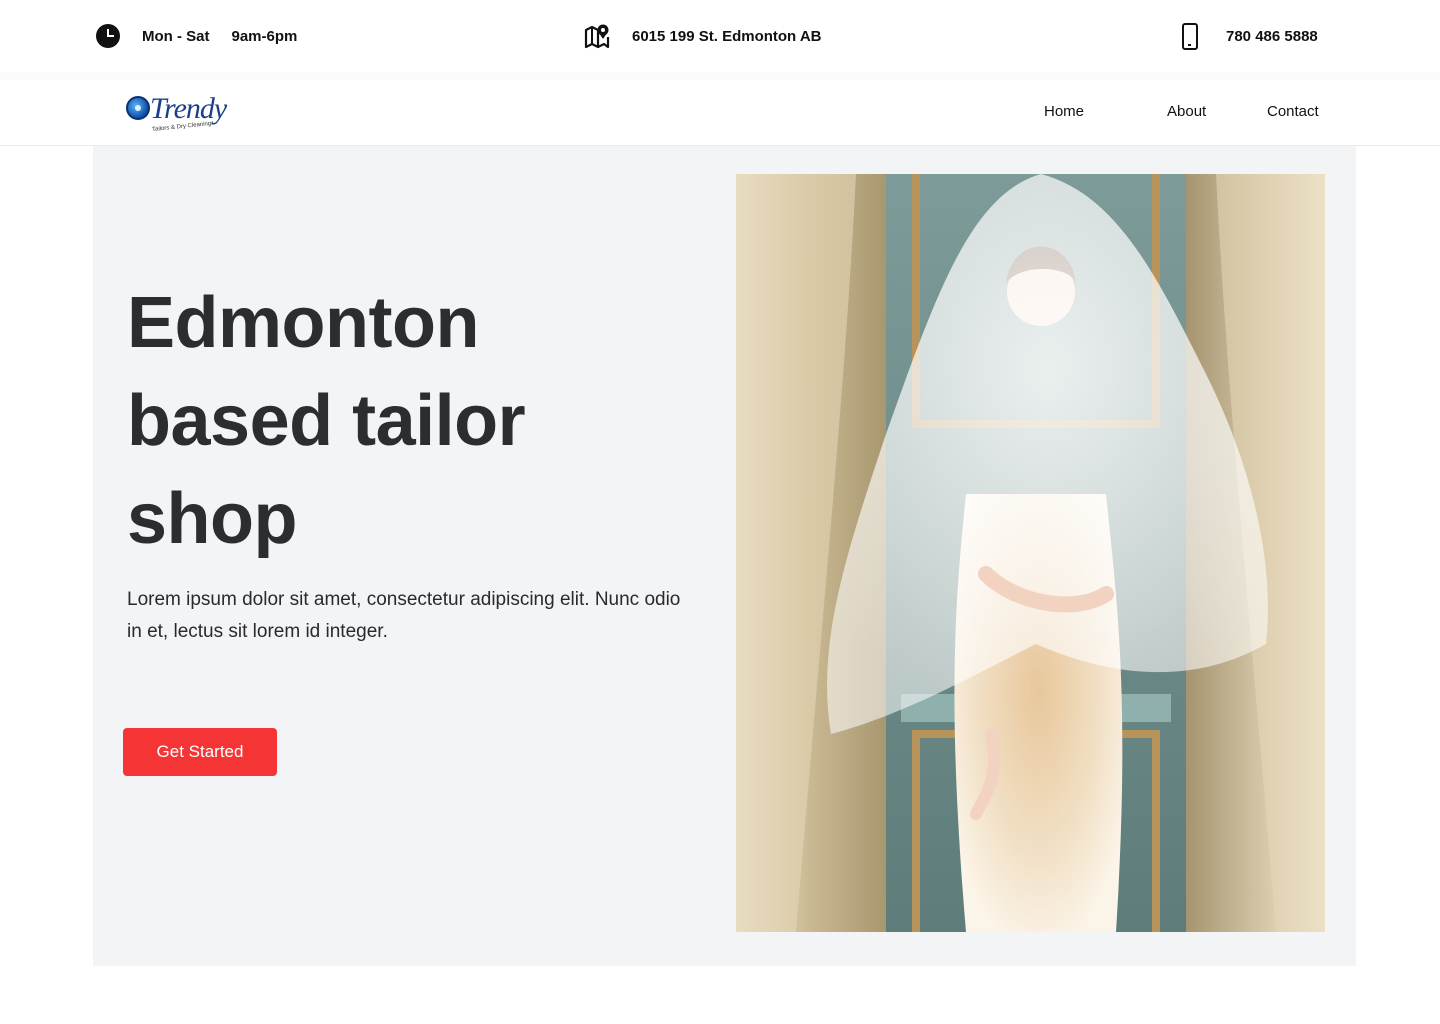 This screenshot has width=1440, height=1024. What do you see at coordinates (597, 36) in the screenshot?
I see `map-pin-icon` at bounding box center [597, 36].